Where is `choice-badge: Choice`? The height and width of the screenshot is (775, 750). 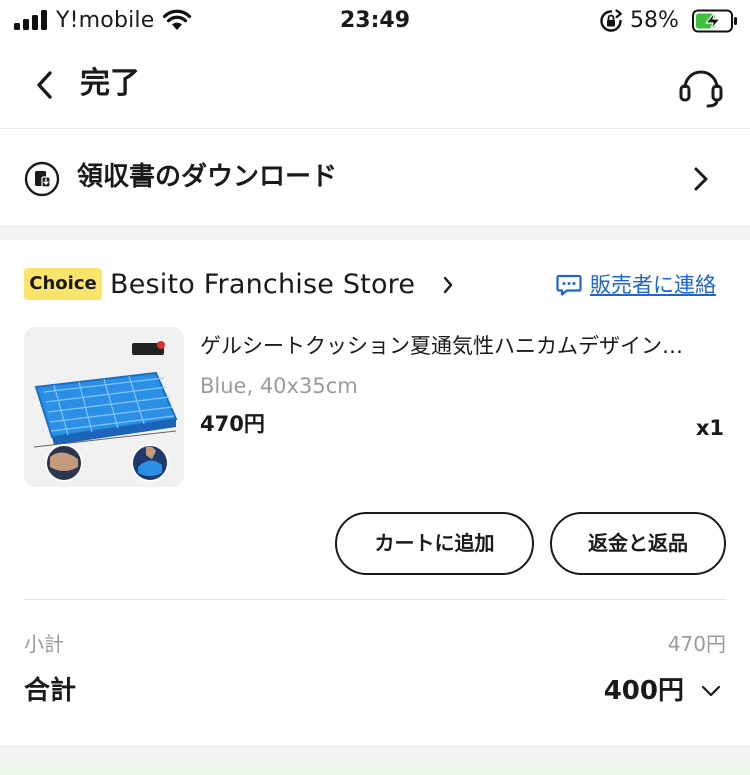 choice-badge: Choice is located at coordinates (63, 284).